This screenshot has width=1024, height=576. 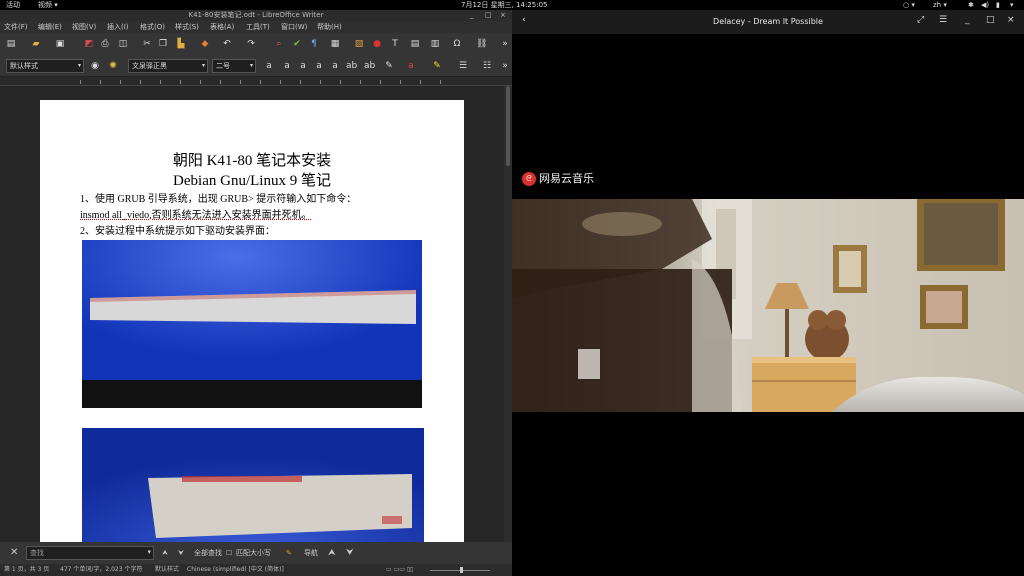 What do you see at coordinates (289, 553) in the screenshot?
I see `find-replace-icon: ✎` at bounding box center [289, 553].